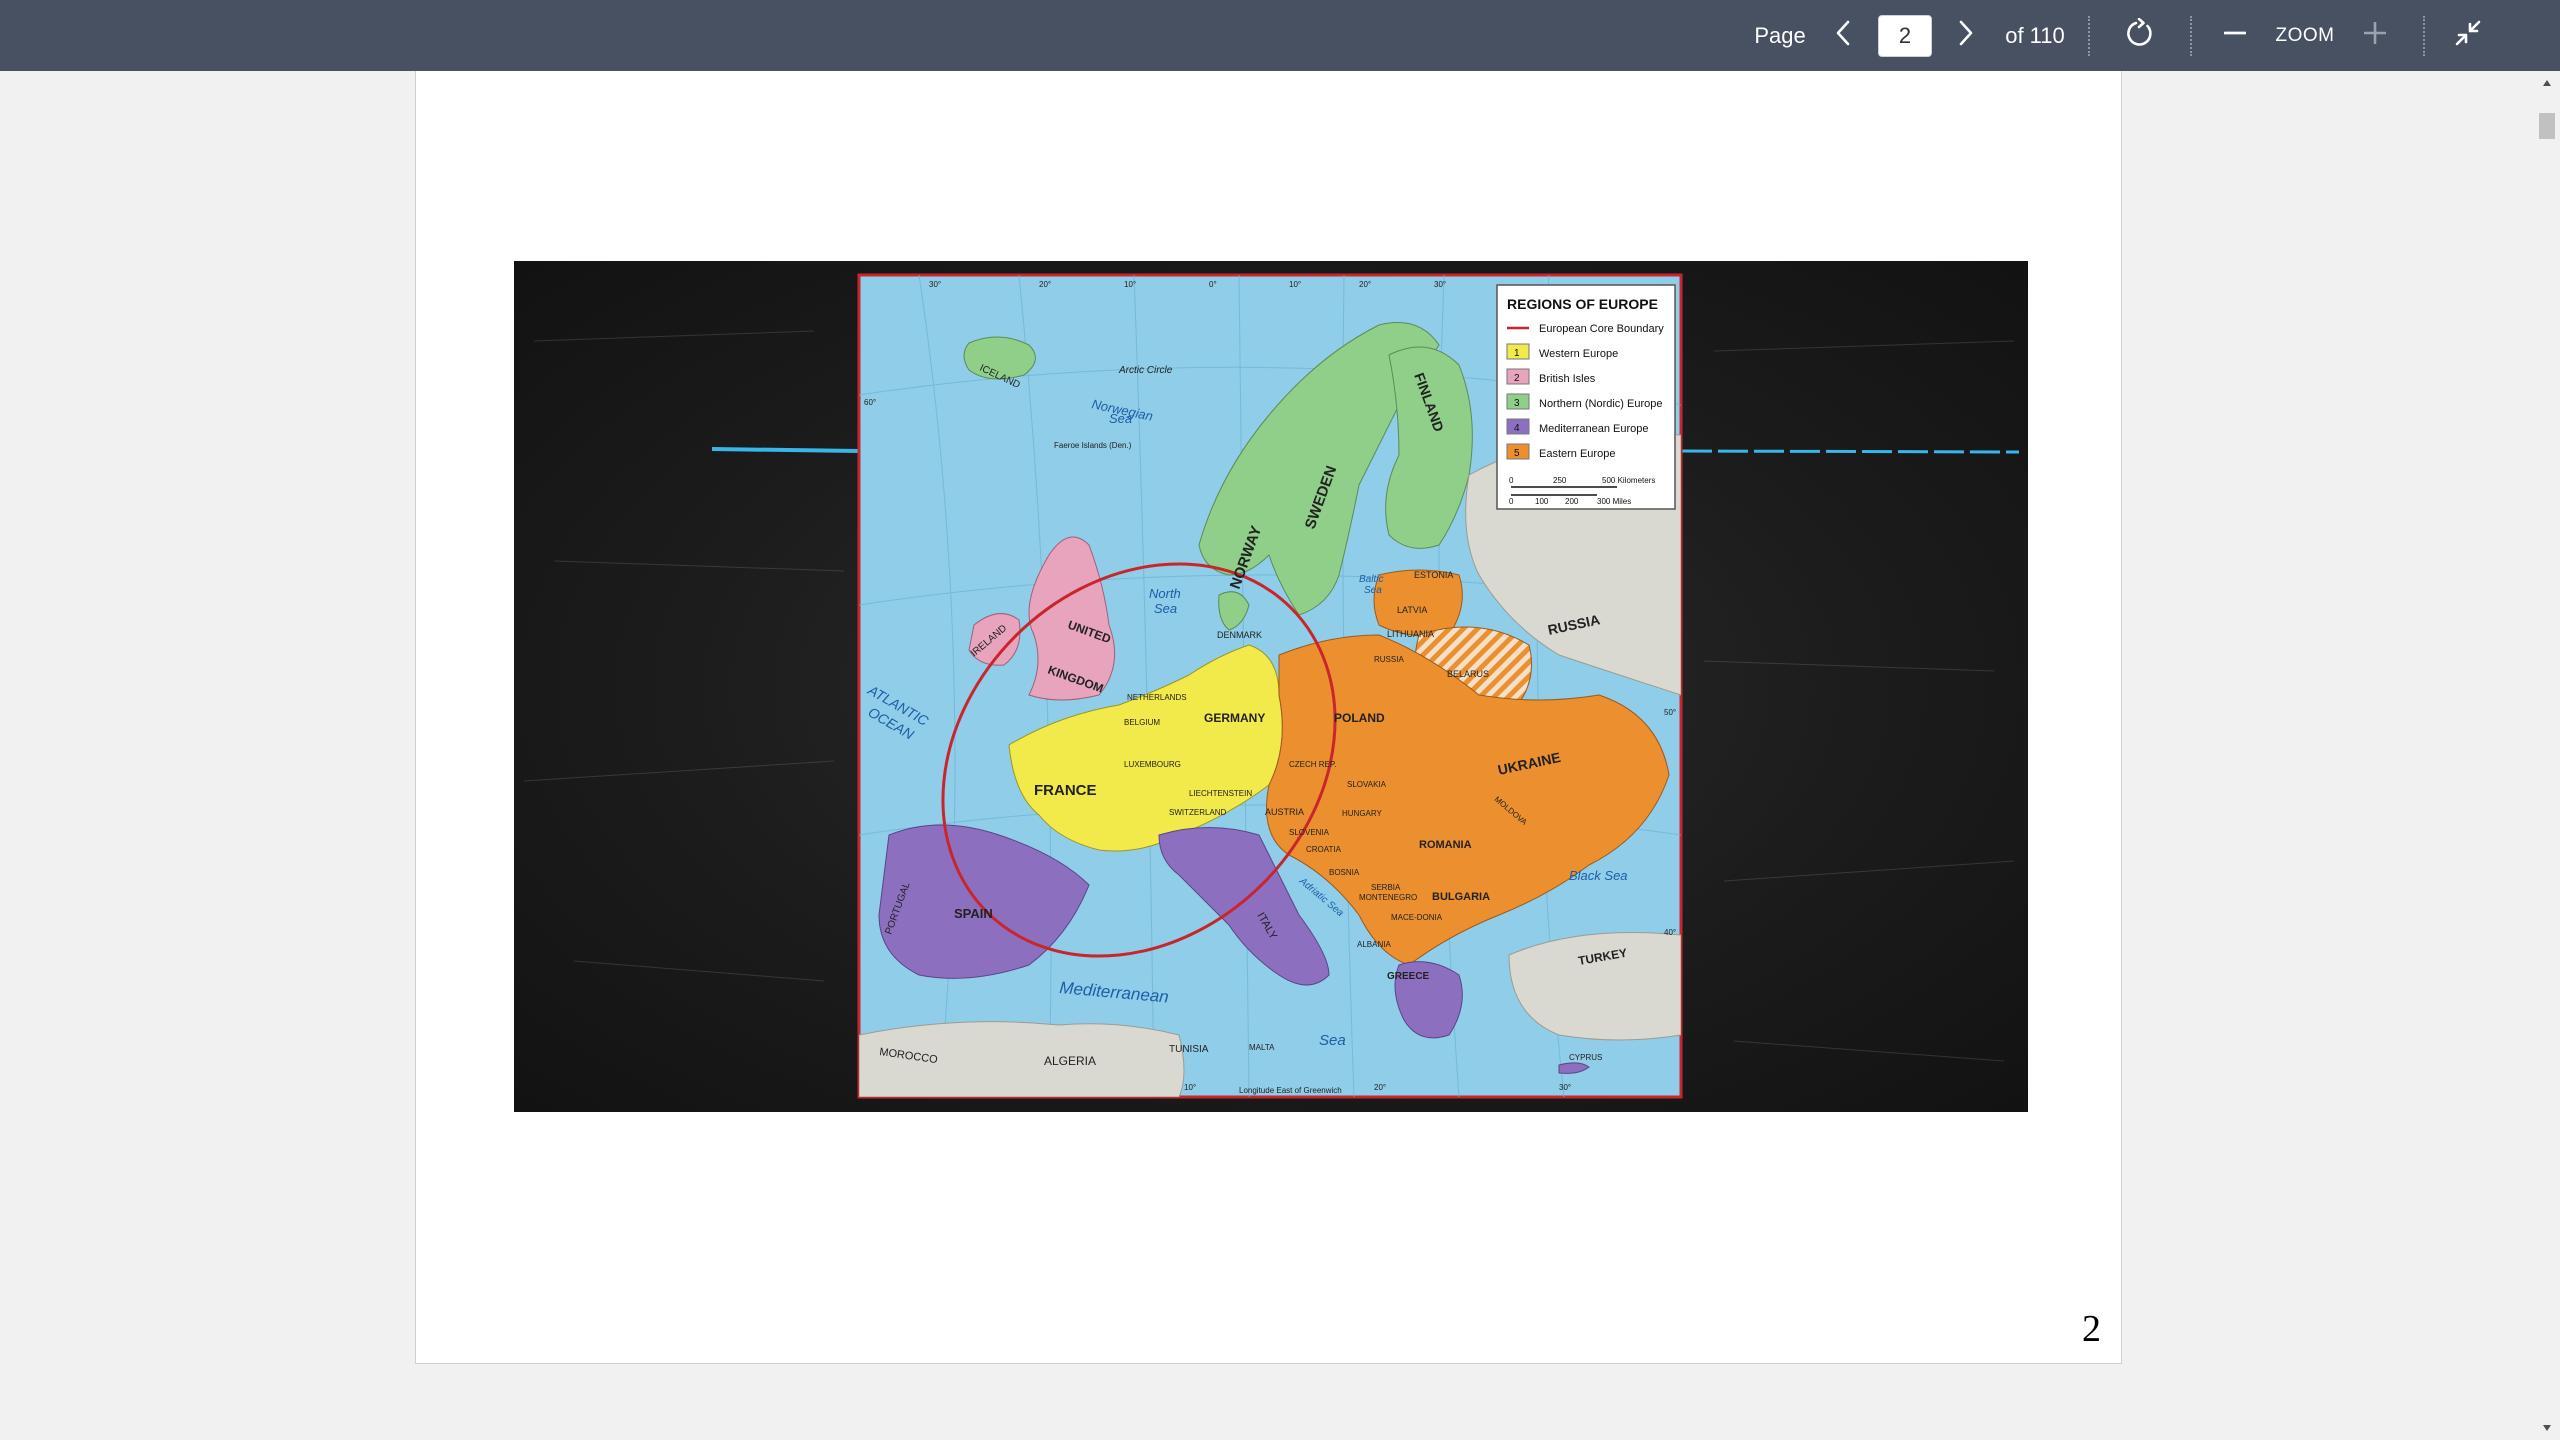 The image size is (2560, 1440). Describe the element at coordinates (870, 402) in the screenshot. I see `lat-tick: 60°` at that location.